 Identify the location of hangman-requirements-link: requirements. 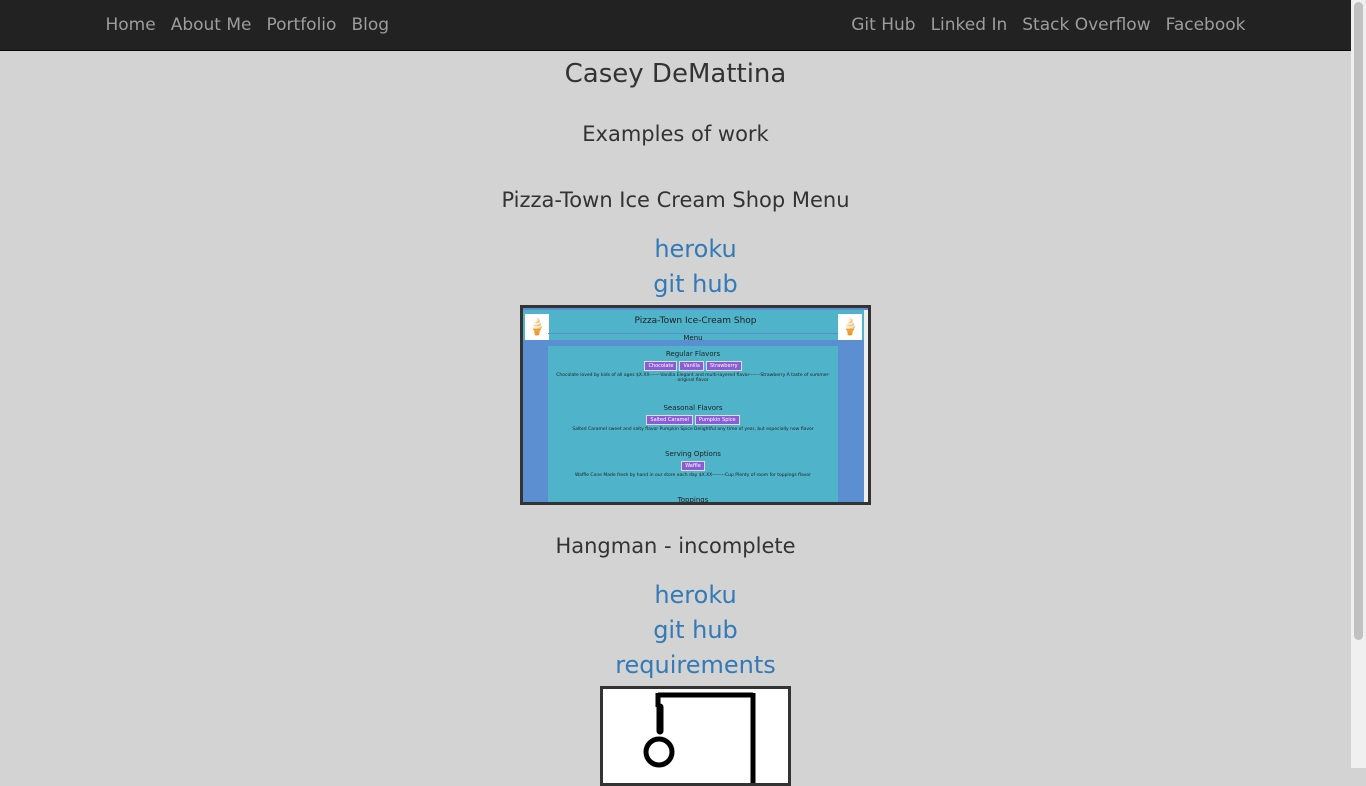
(683, 665).